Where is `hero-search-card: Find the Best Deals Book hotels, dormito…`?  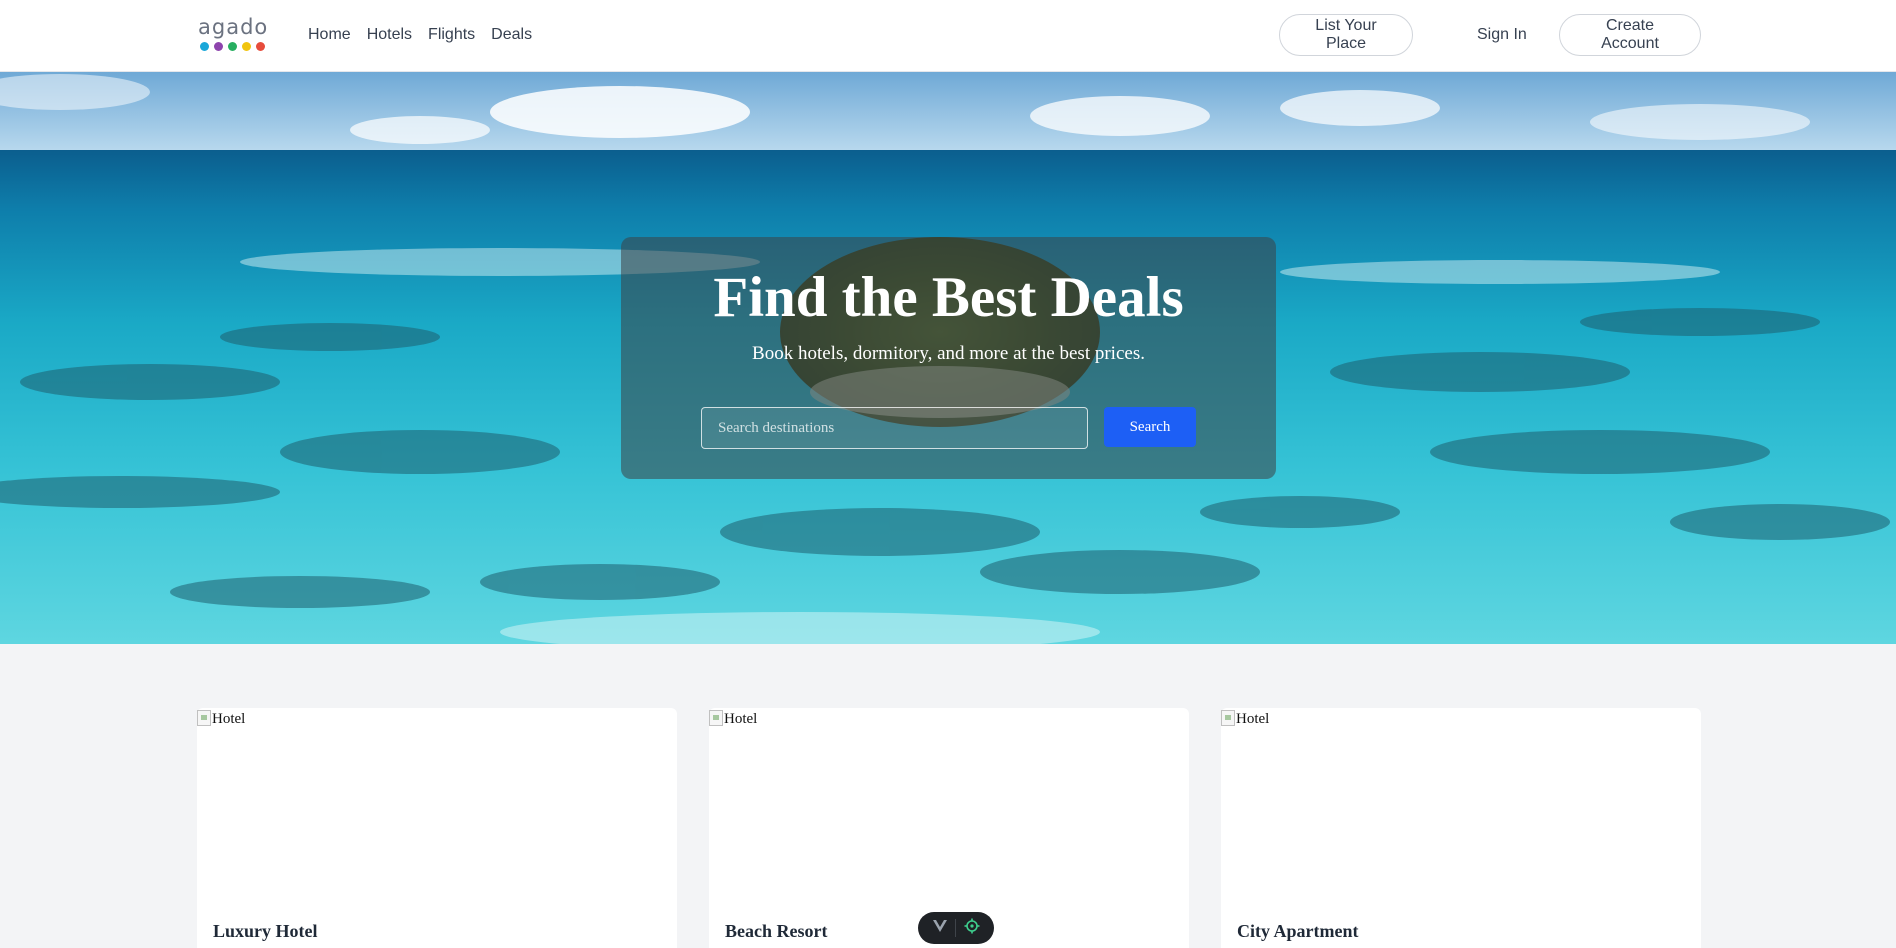 hero-search-card: Find the Best Deals Book hotels, dormito… is located at coordinates (948, 358).